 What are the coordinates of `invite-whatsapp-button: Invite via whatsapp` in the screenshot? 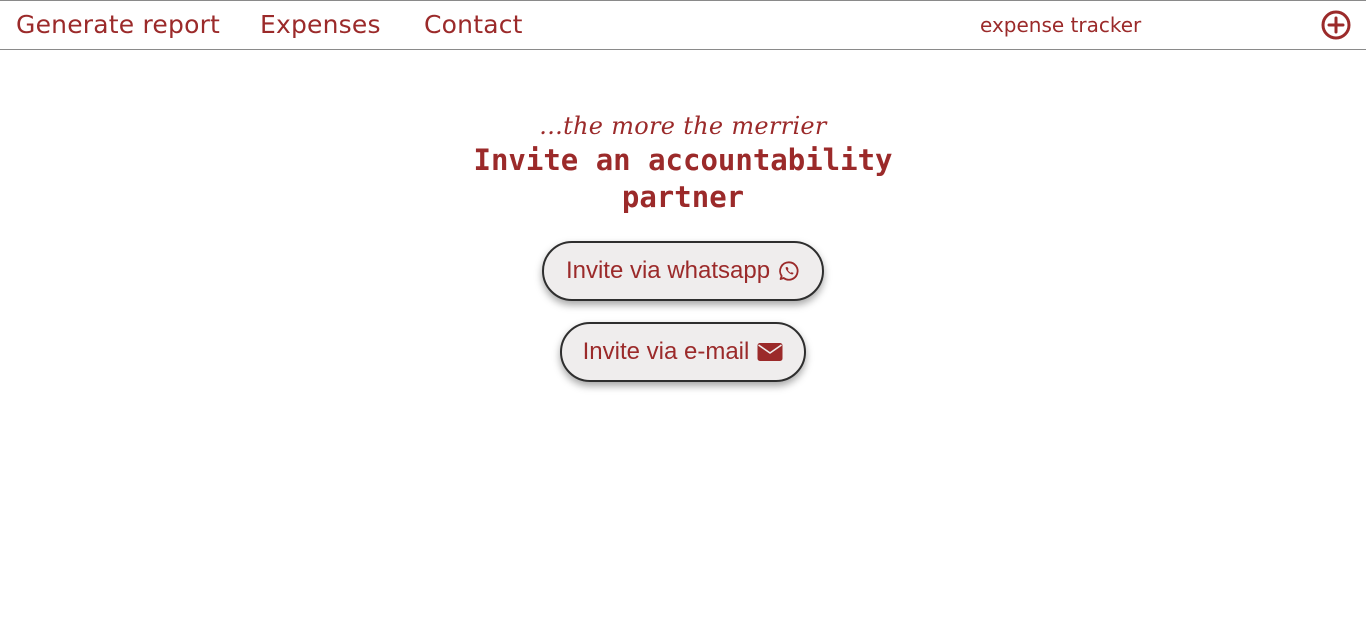 It's located at (683, 271).